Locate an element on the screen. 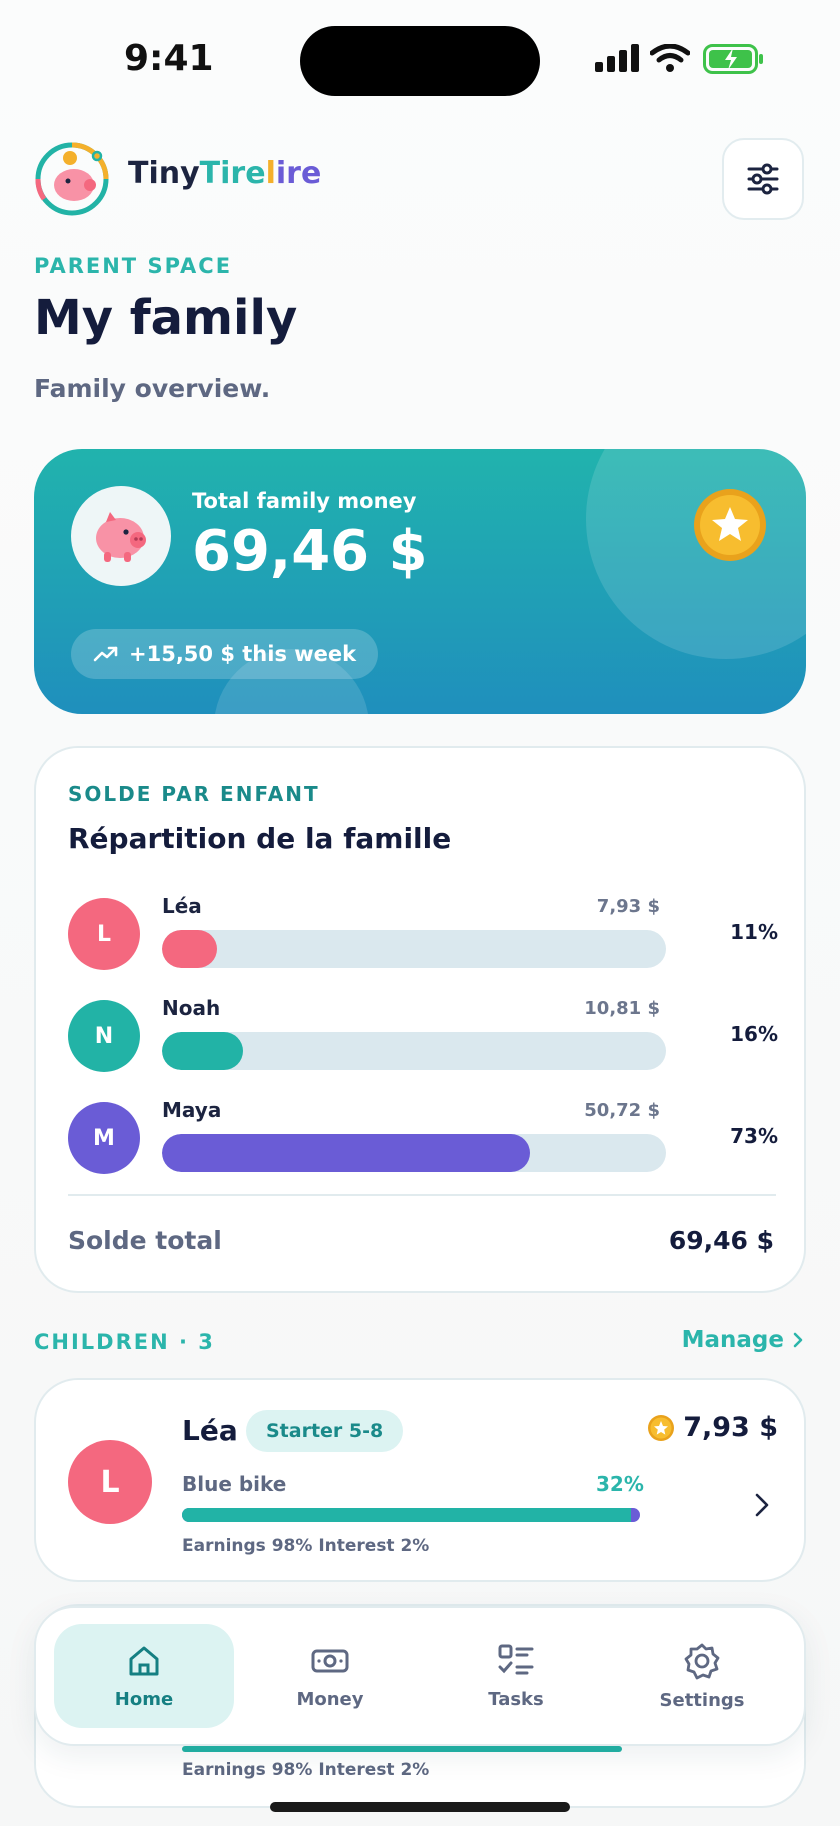 Image resolution: width=840 pixels, height=1826 pixels. breakdown-row: N Noah 10,81 $ 16% is located at coordinates (423, 1036).